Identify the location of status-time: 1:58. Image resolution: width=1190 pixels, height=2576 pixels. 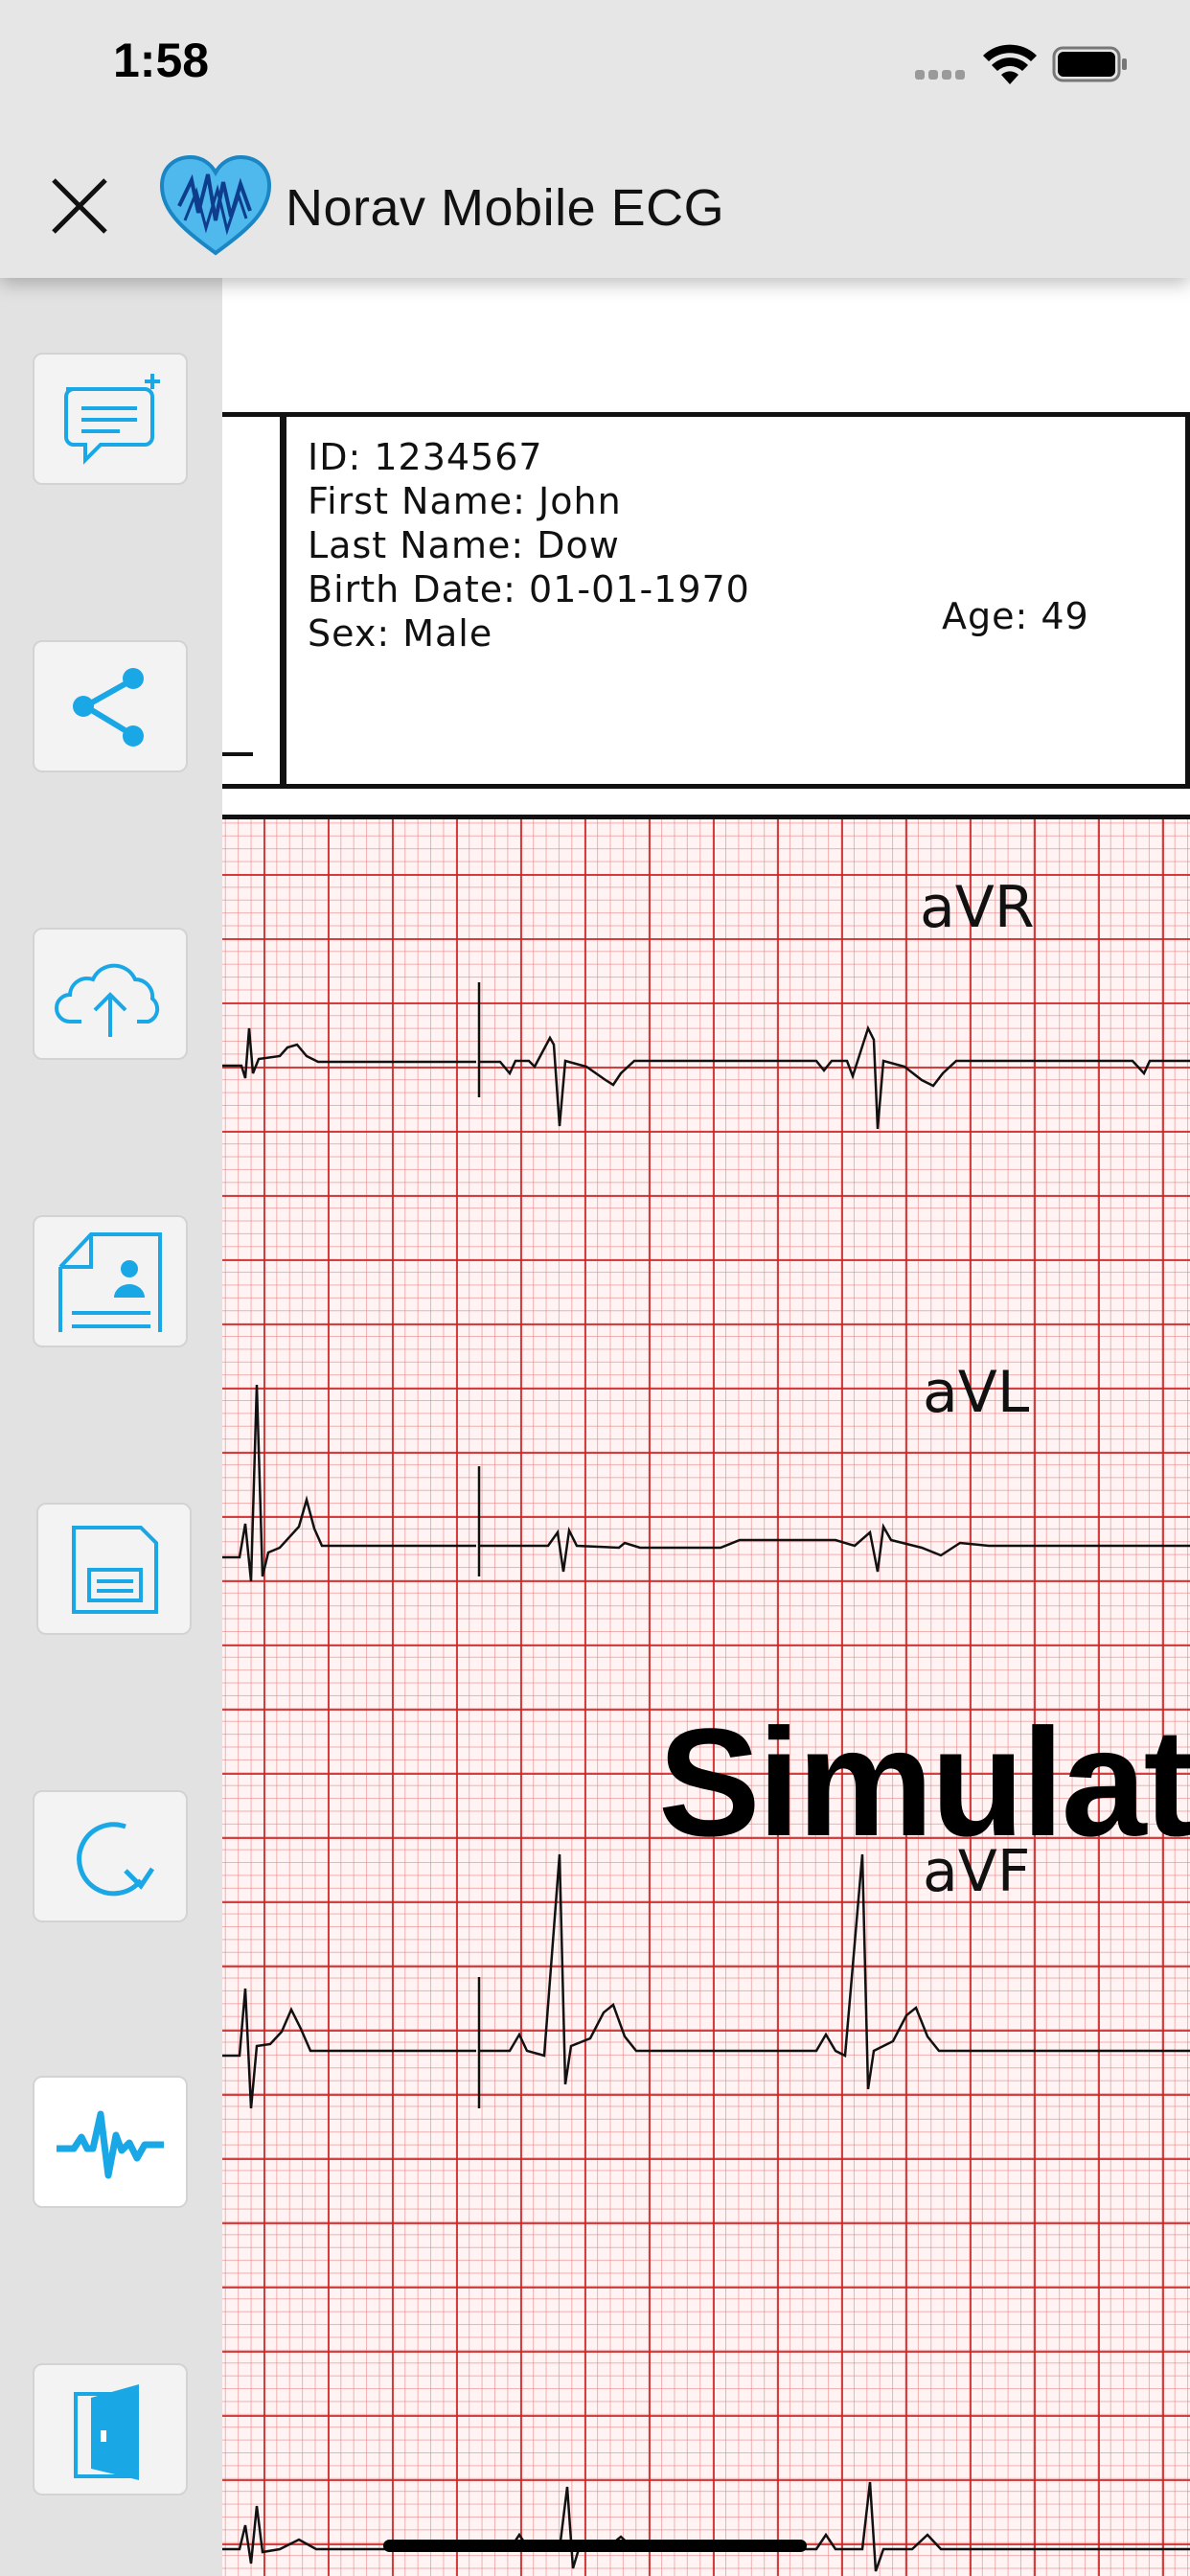
(162, 60).